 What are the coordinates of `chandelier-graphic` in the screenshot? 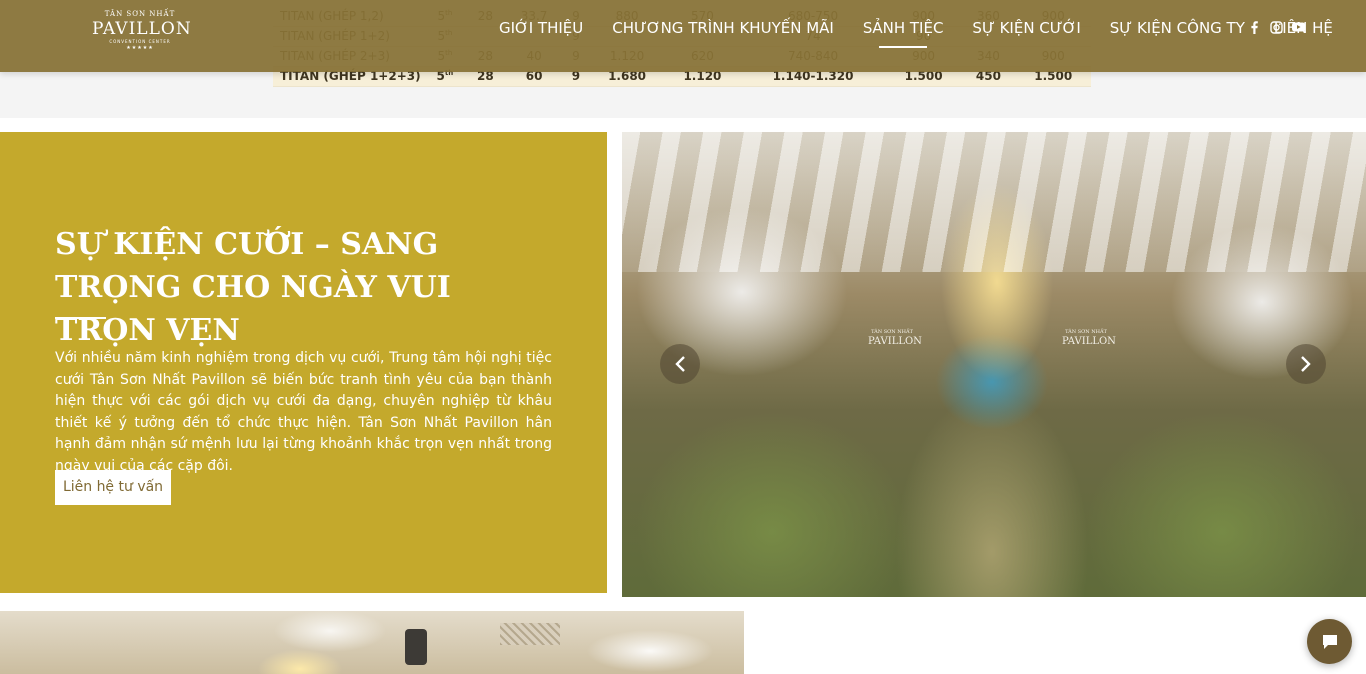 It's located at (416, 647).